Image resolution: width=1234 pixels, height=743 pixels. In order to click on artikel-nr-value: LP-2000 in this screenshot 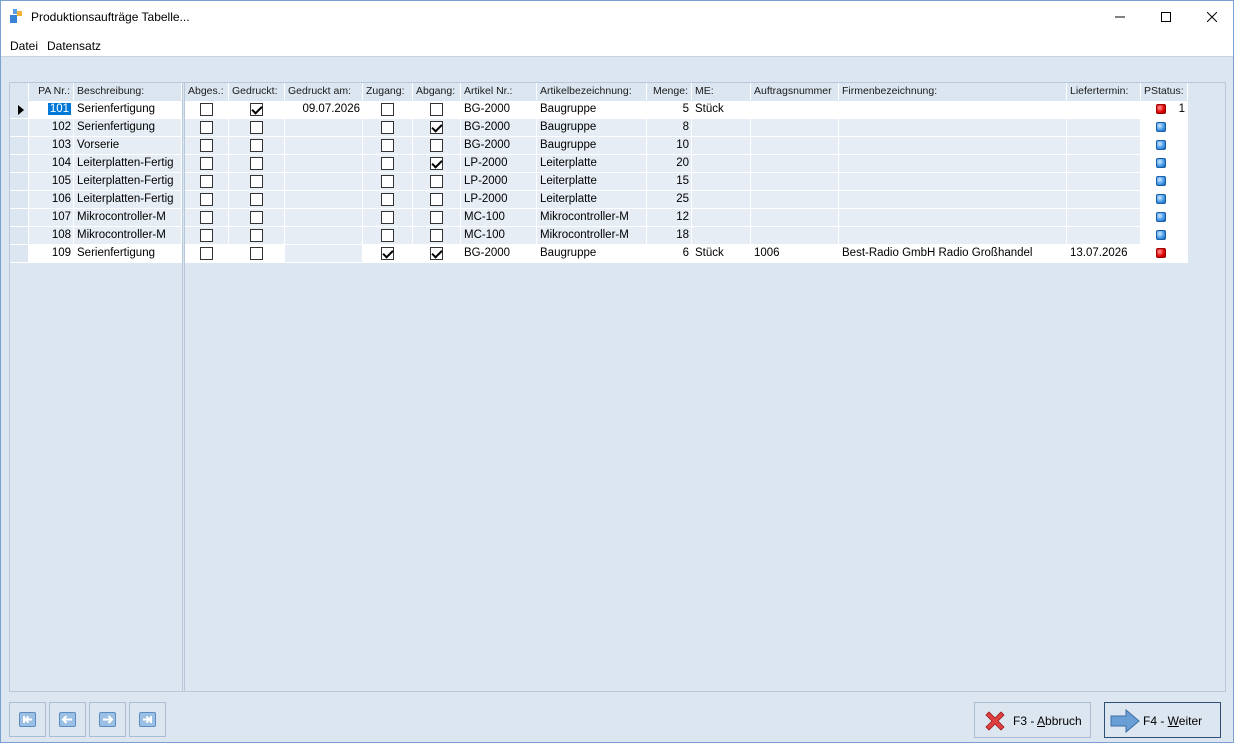, I will do `click(486, 199)`.